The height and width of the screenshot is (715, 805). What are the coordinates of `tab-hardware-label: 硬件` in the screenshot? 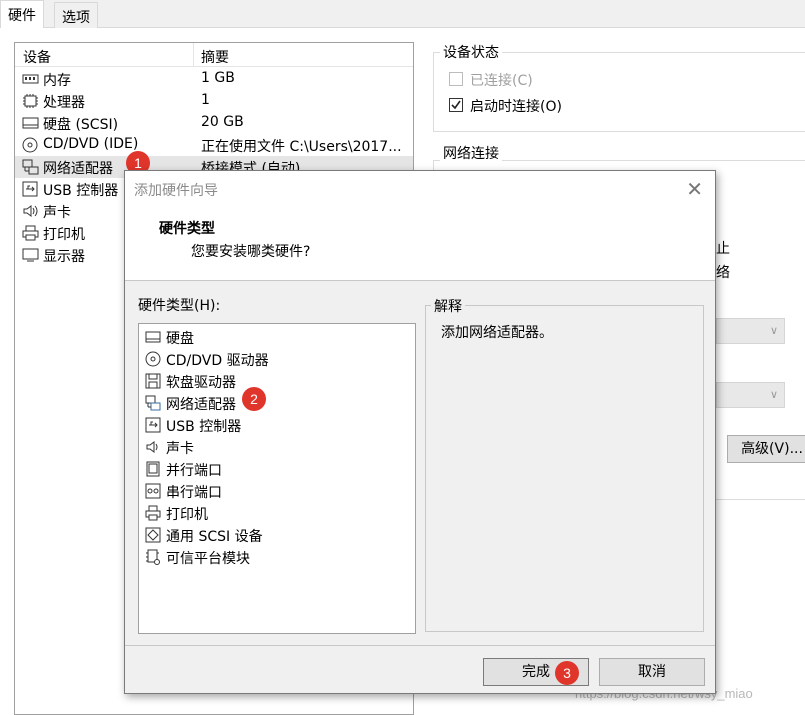 It's located at (22, 16).